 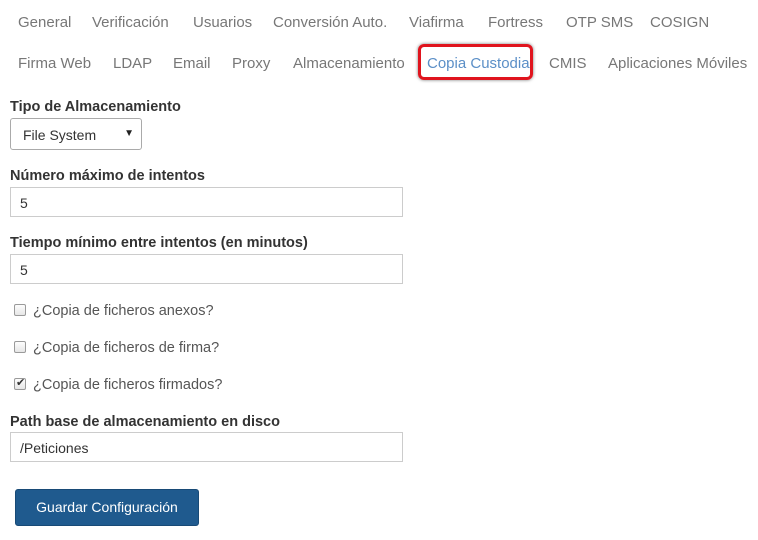 I want to click on check-icon: ✔, so click(x=21, y=383).